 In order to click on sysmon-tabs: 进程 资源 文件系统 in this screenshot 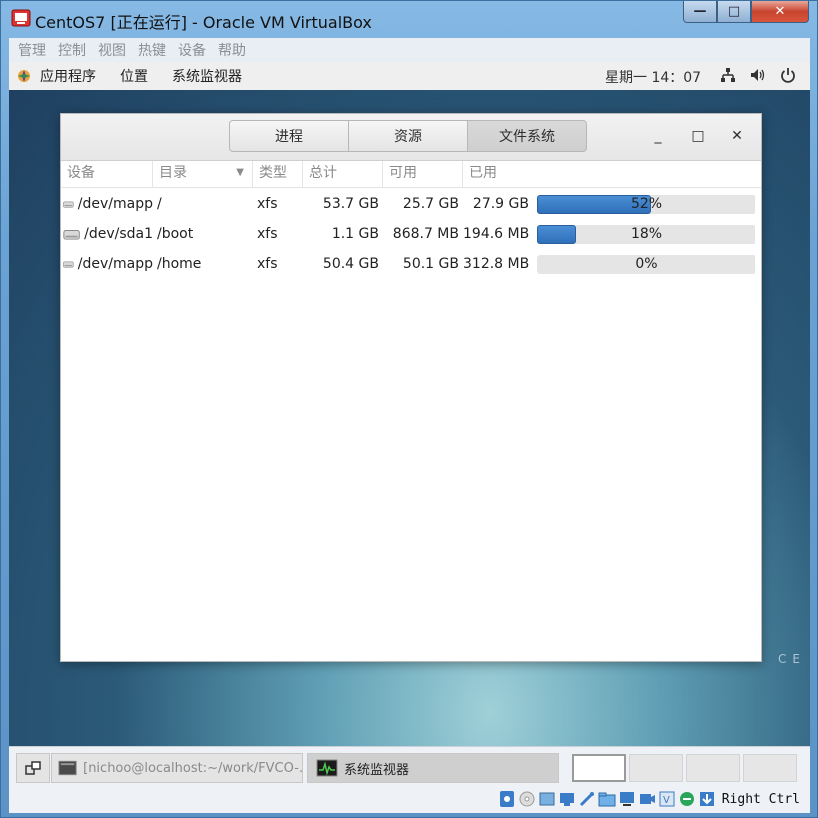, I will do `click(408, 136)`.